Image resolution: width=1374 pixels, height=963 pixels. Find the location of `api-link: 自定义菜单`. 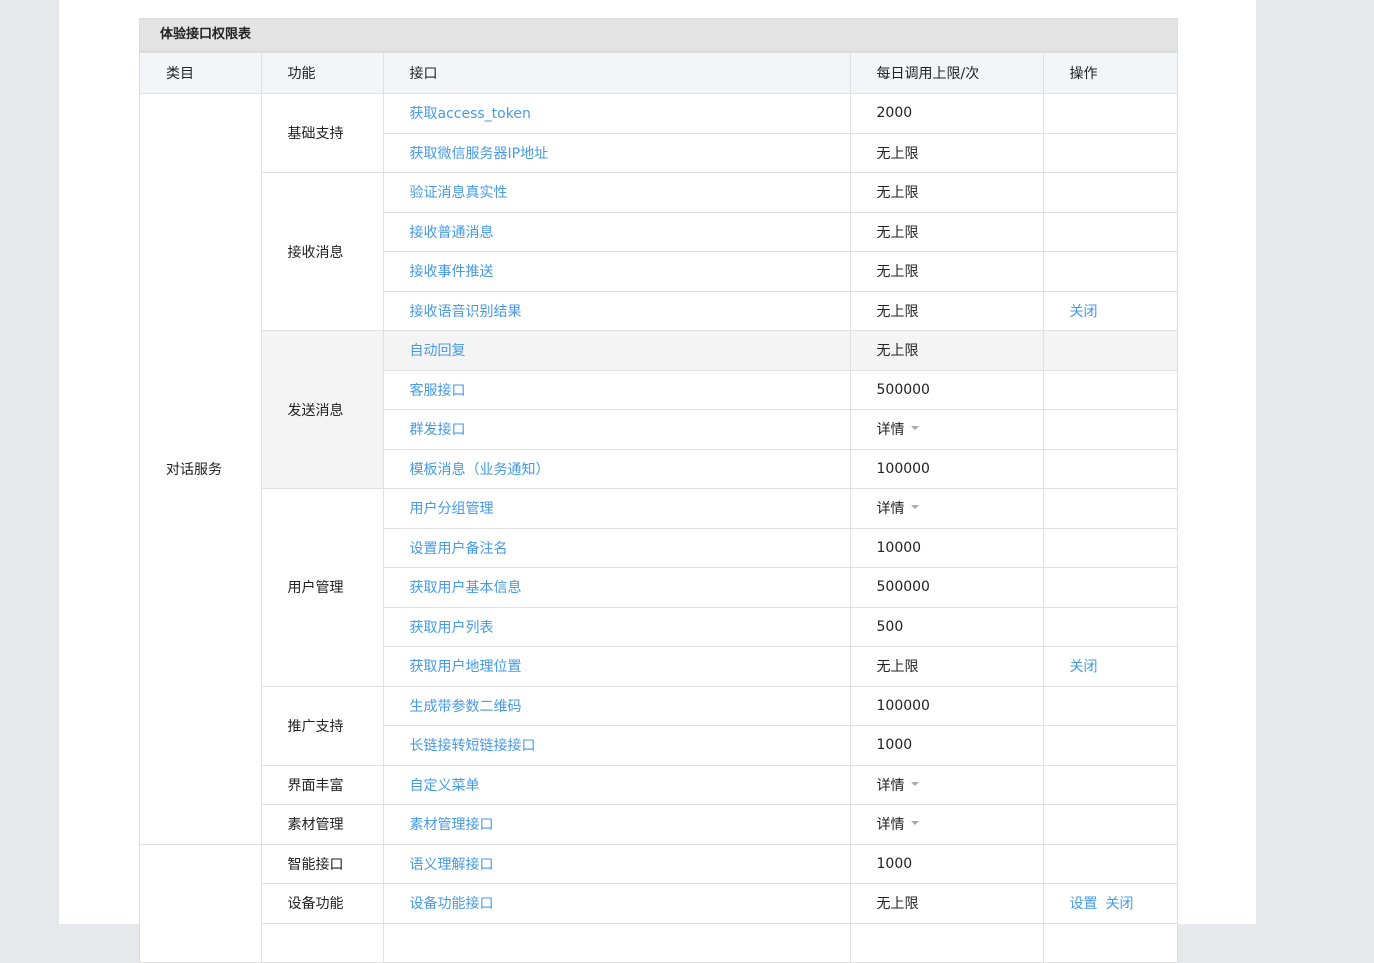

api-link: 自定义菜单 is located at coordinates (445, 786).